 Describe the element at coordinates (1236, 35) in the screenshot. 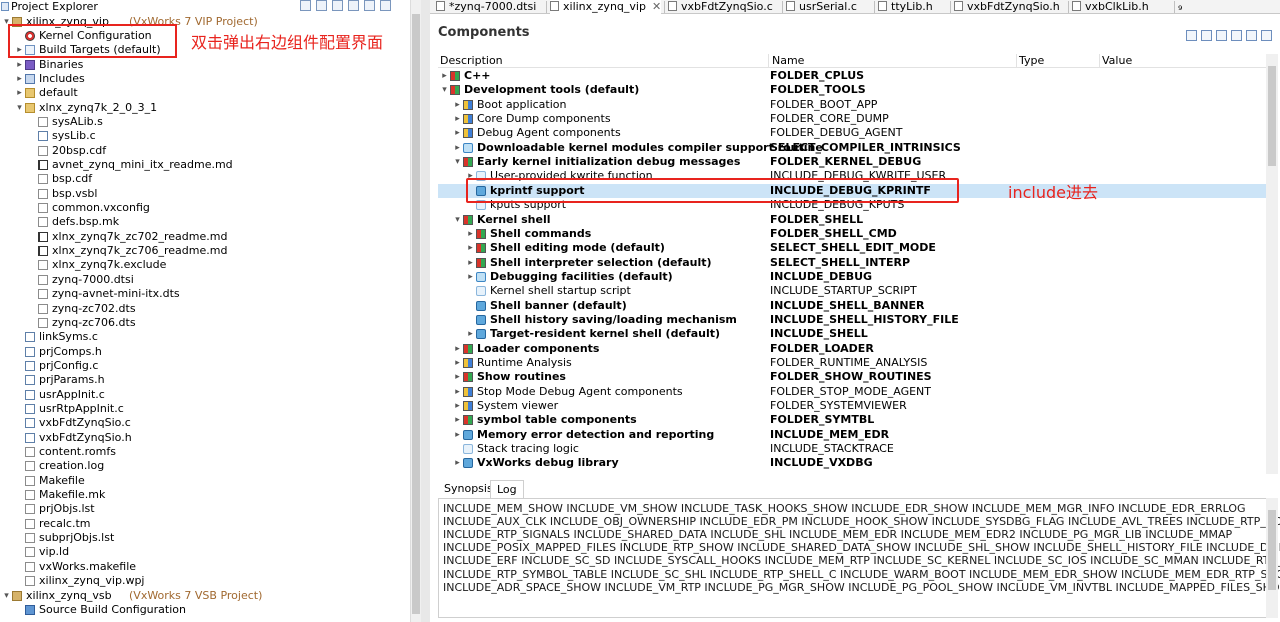

I see `filter-components-icon` at that location.